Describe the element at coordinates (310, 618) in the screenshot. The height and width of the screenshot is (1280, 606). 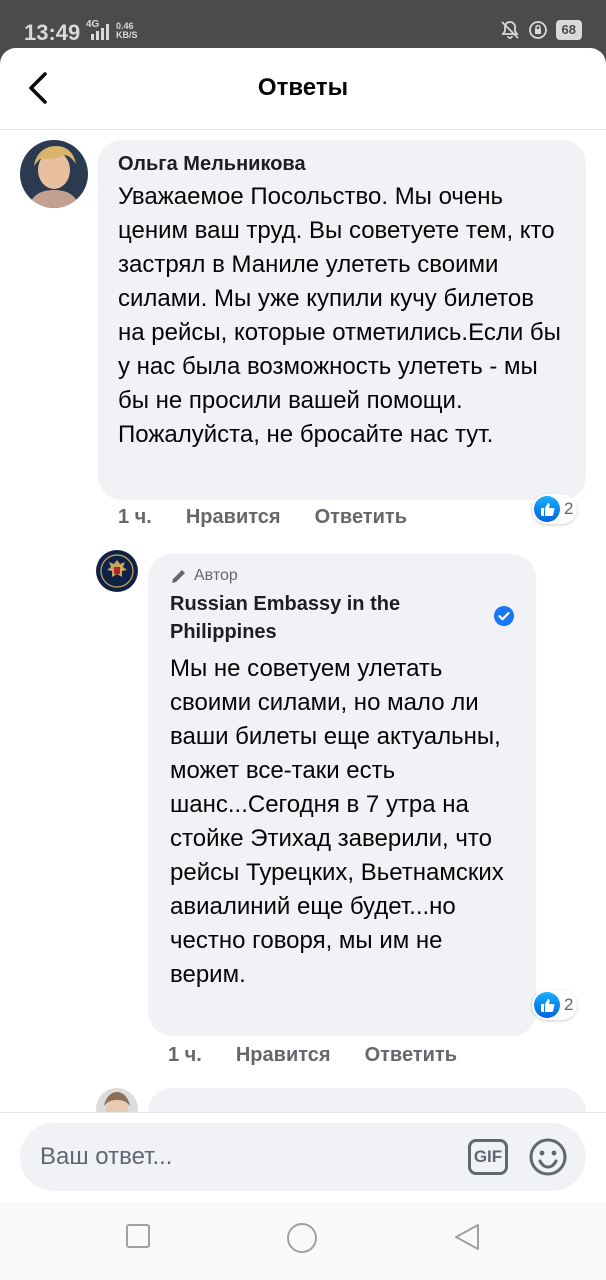
I see `comment-author: Russian Embassy in the Philippines` at that location.